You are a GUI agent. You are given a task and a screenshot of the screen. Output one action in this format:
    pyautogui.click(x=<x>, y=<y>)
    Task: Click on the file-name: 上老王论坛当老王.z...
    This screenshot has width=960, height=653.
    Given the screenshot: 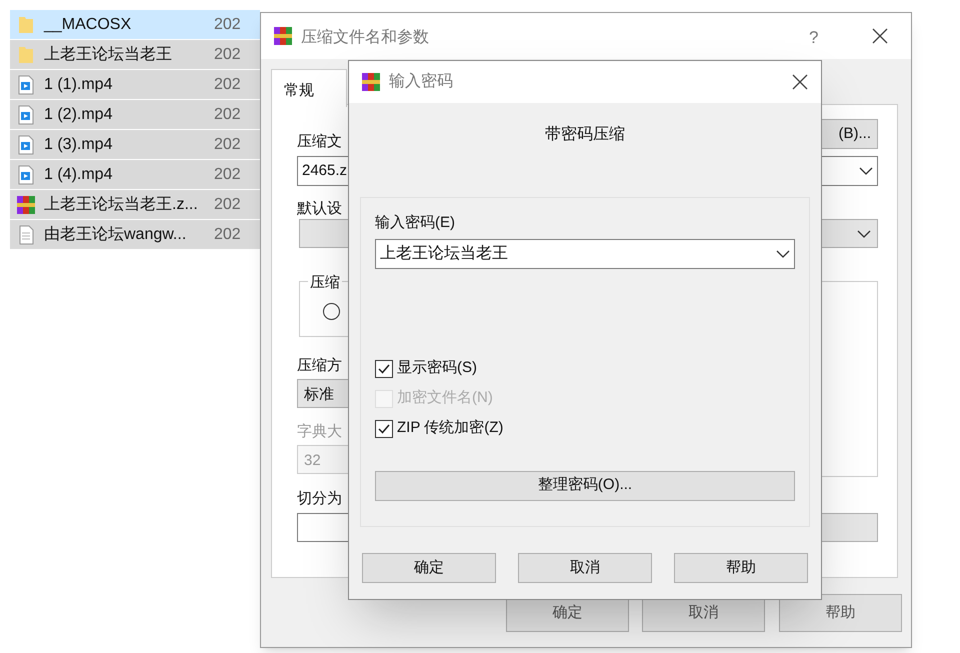 What is the action you would take?
    pyautogui.click(x=121, y=204)
    